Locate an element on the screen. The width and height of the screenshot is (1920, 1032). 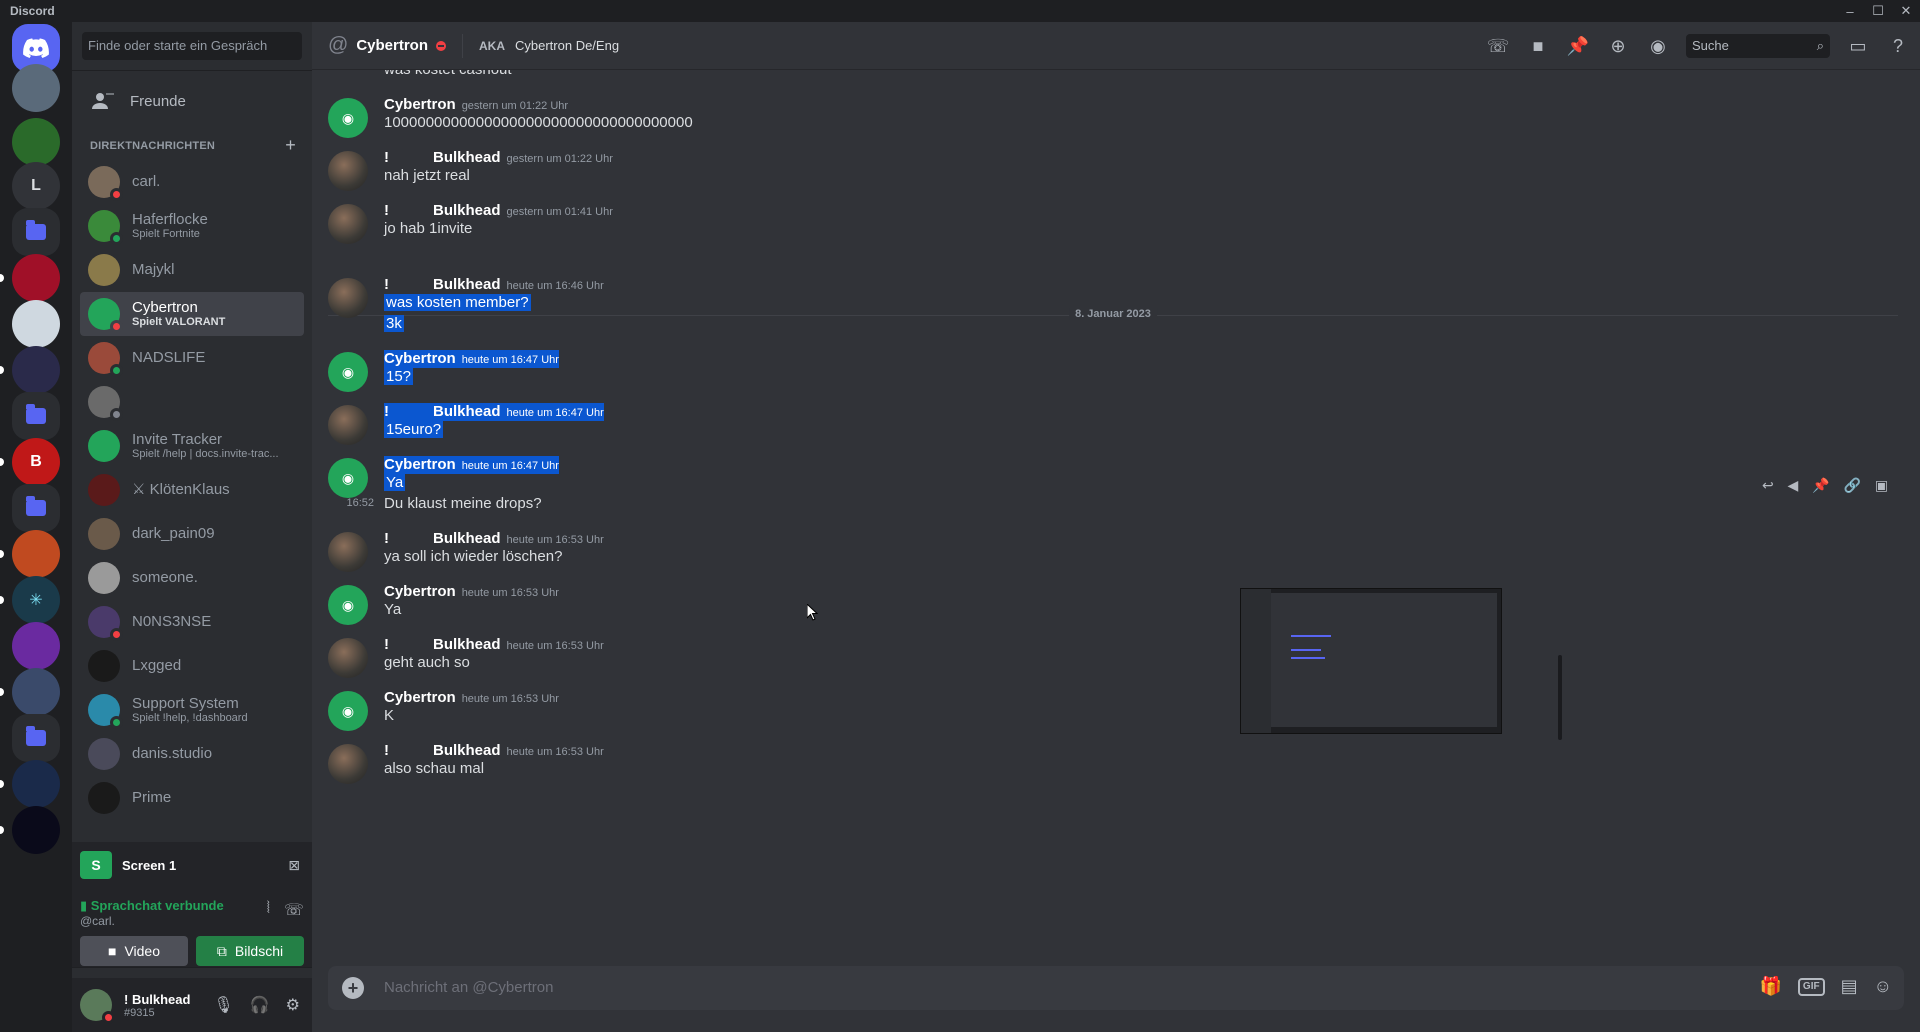
inbox-icon: ▭ is located at coordinates (1858, 46).